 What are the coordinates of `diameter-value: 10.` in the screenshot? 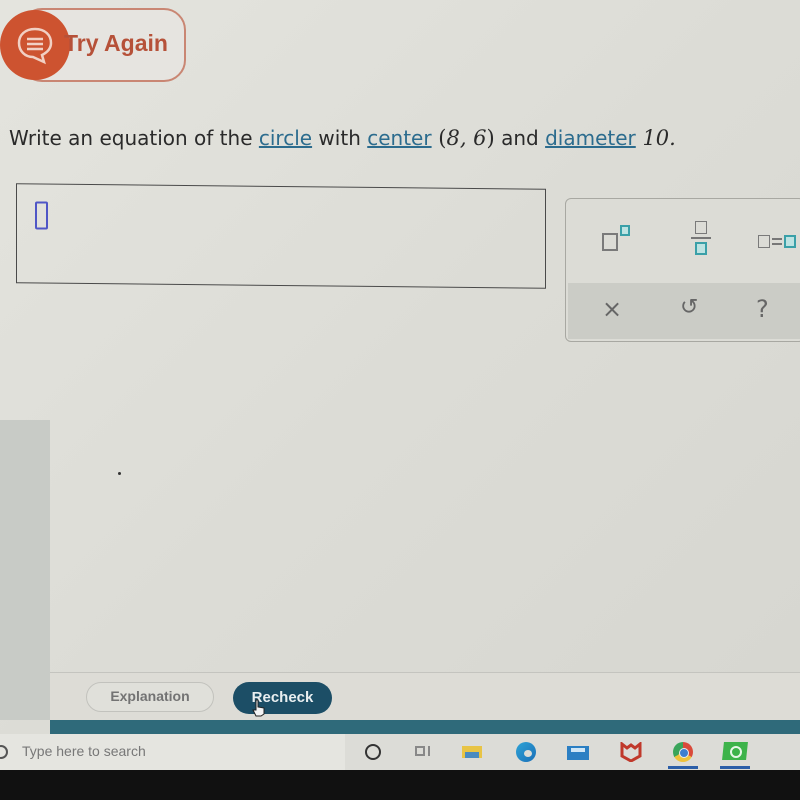 It's located at (655, 138).